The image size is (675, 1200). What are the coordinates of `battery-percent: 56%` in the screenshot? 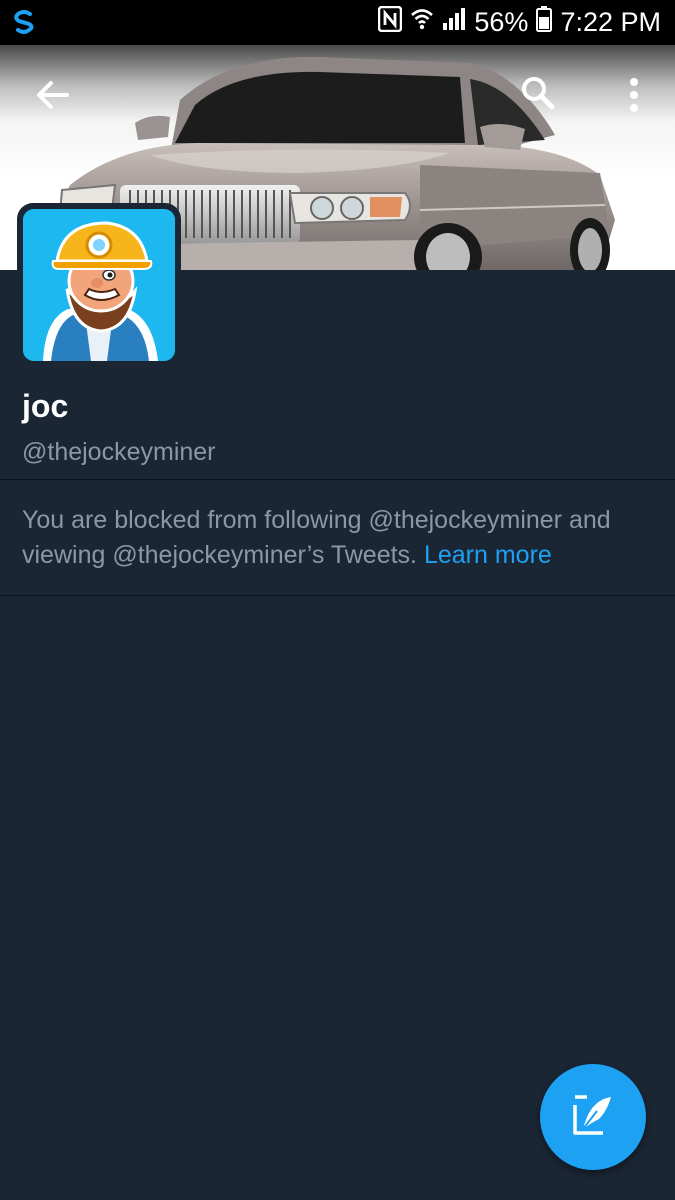 It's located at (501, 22).